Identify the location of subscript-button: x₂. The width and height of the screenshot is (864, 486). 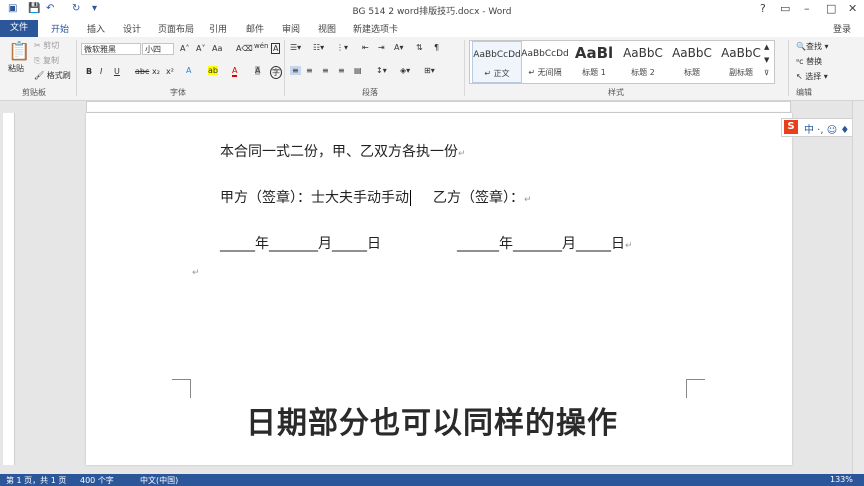
(156, 71).